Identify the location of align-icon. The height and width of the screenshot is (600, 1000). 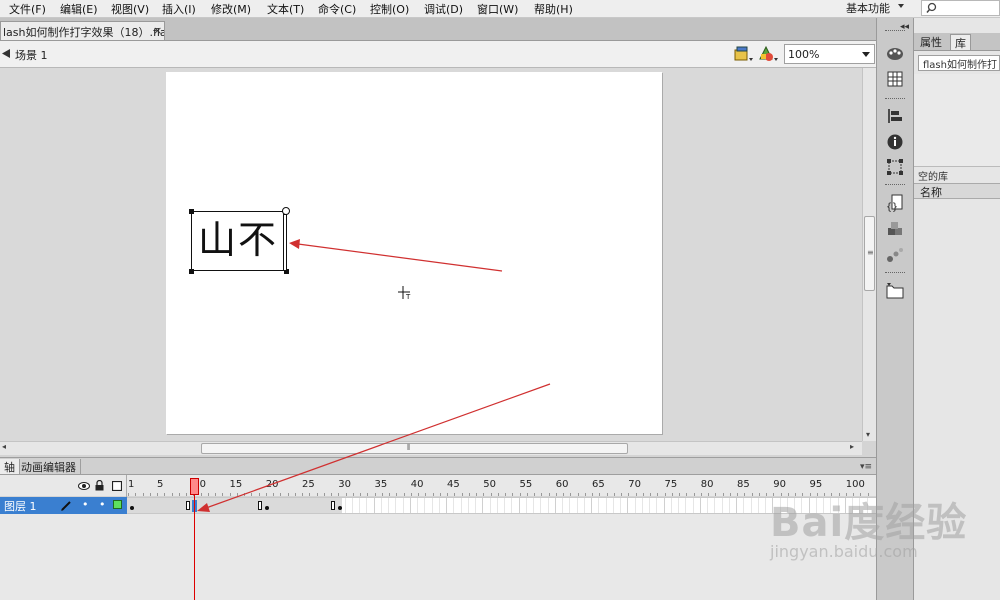
(895, 116).